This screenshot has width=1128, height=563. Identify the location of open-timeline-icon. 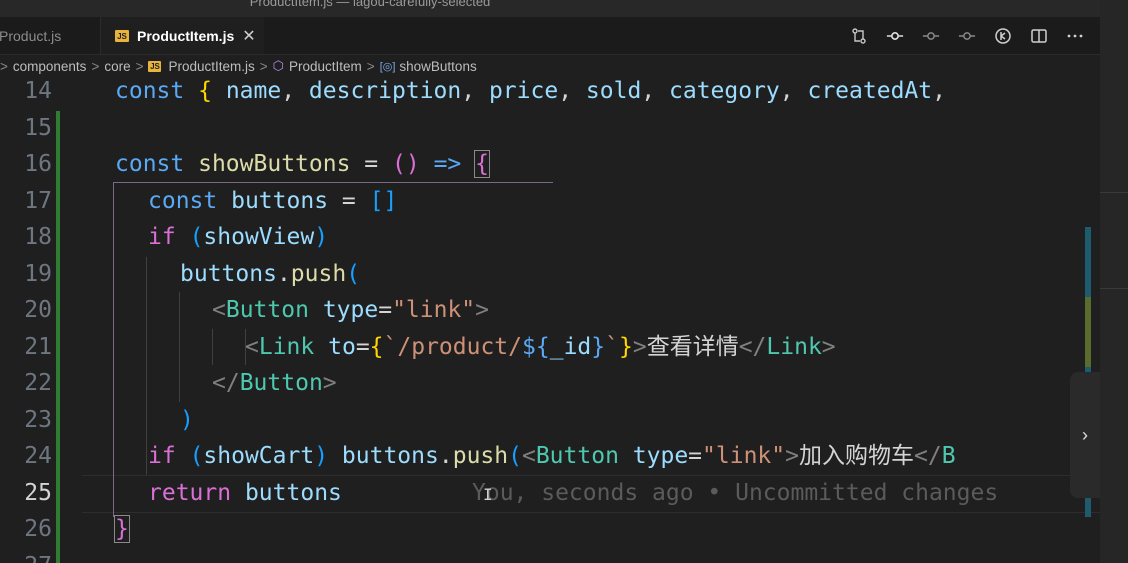
(1003, 36).